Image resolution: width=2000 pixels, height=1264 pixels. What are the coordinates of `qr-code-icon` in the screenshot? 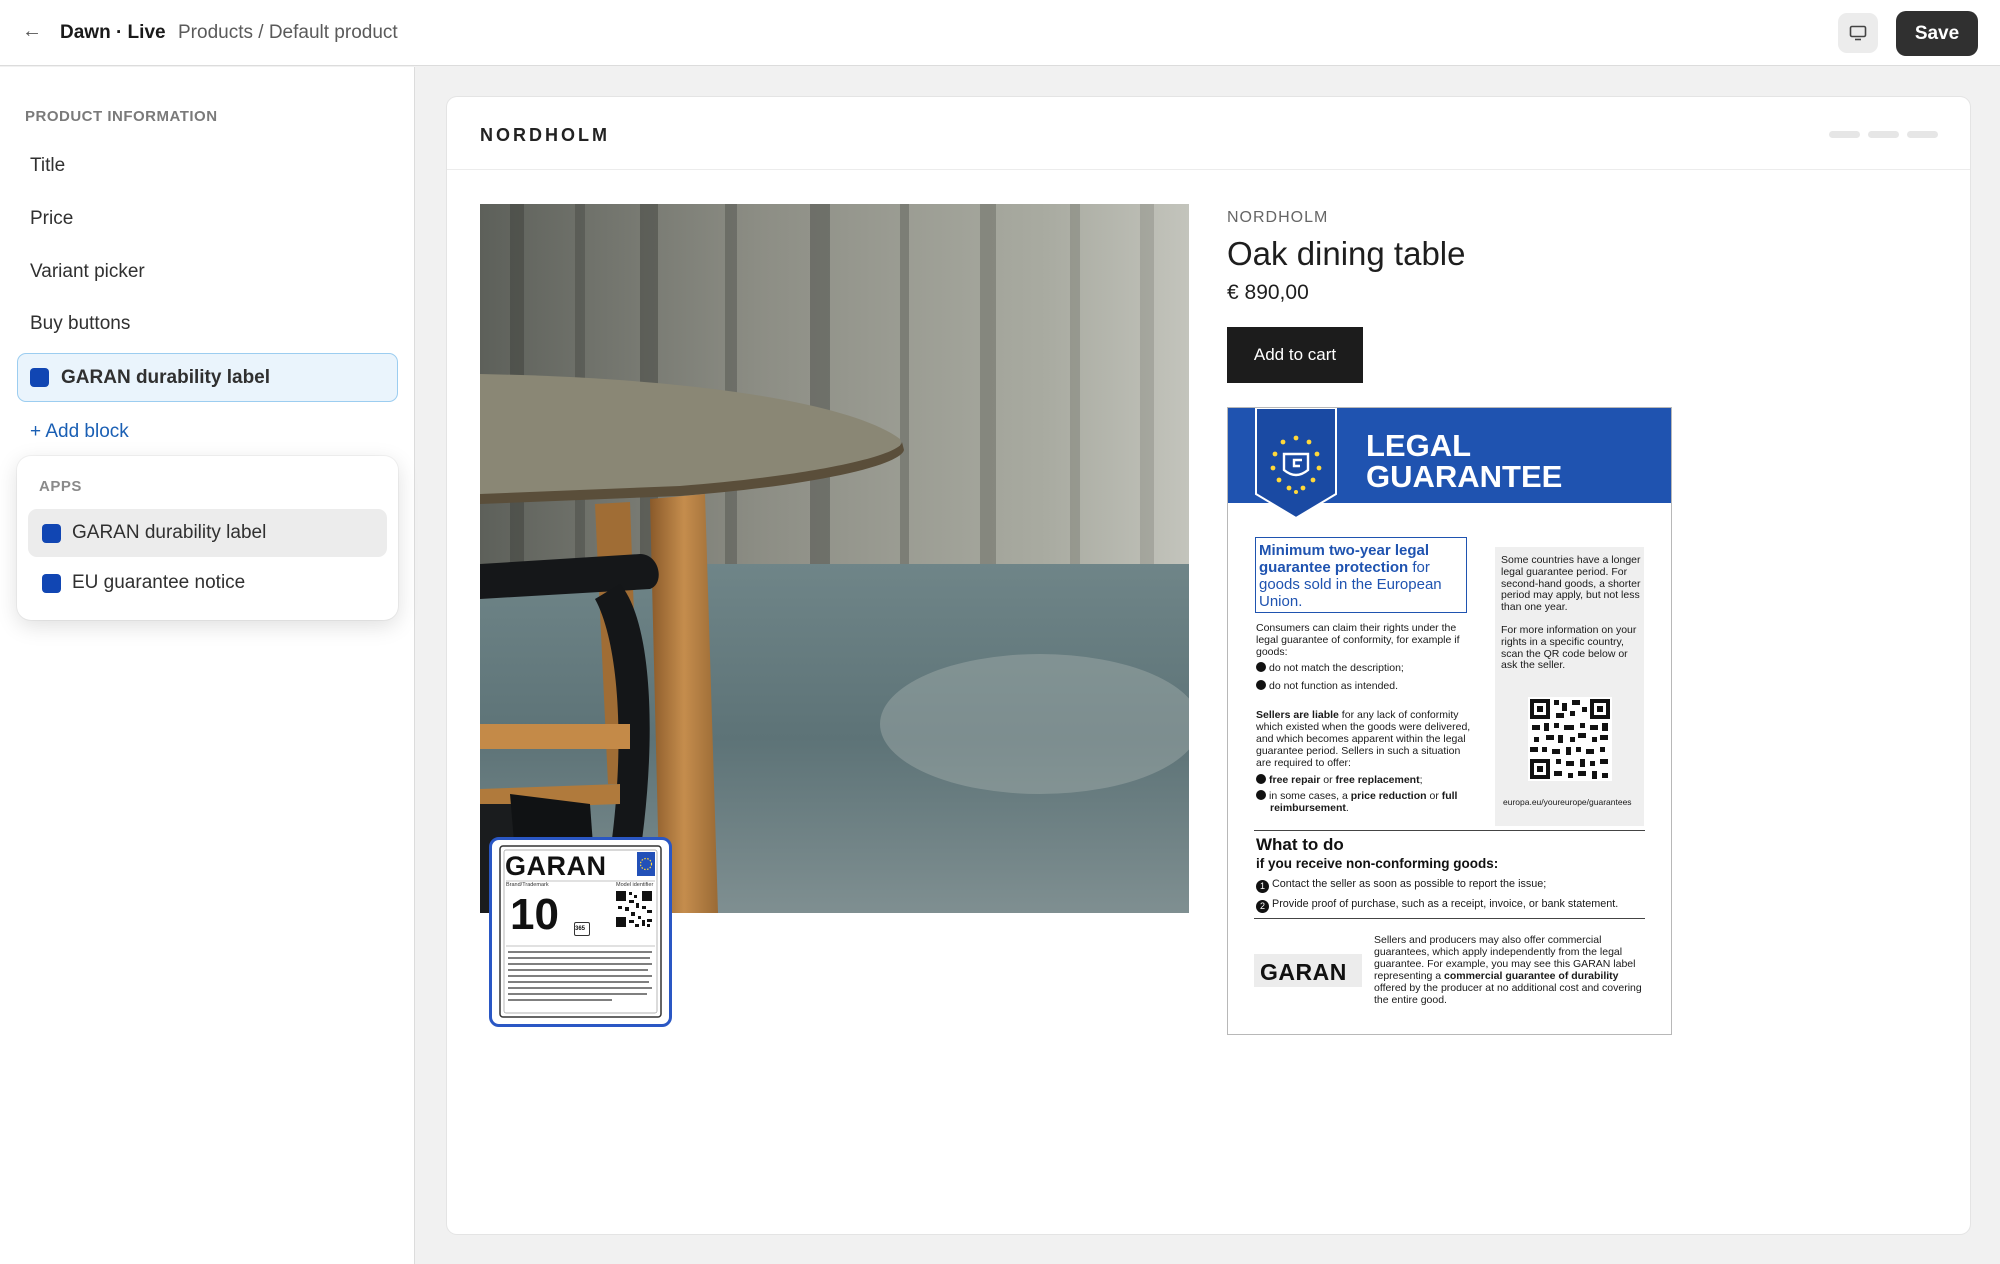 It's located at (1570, 739).